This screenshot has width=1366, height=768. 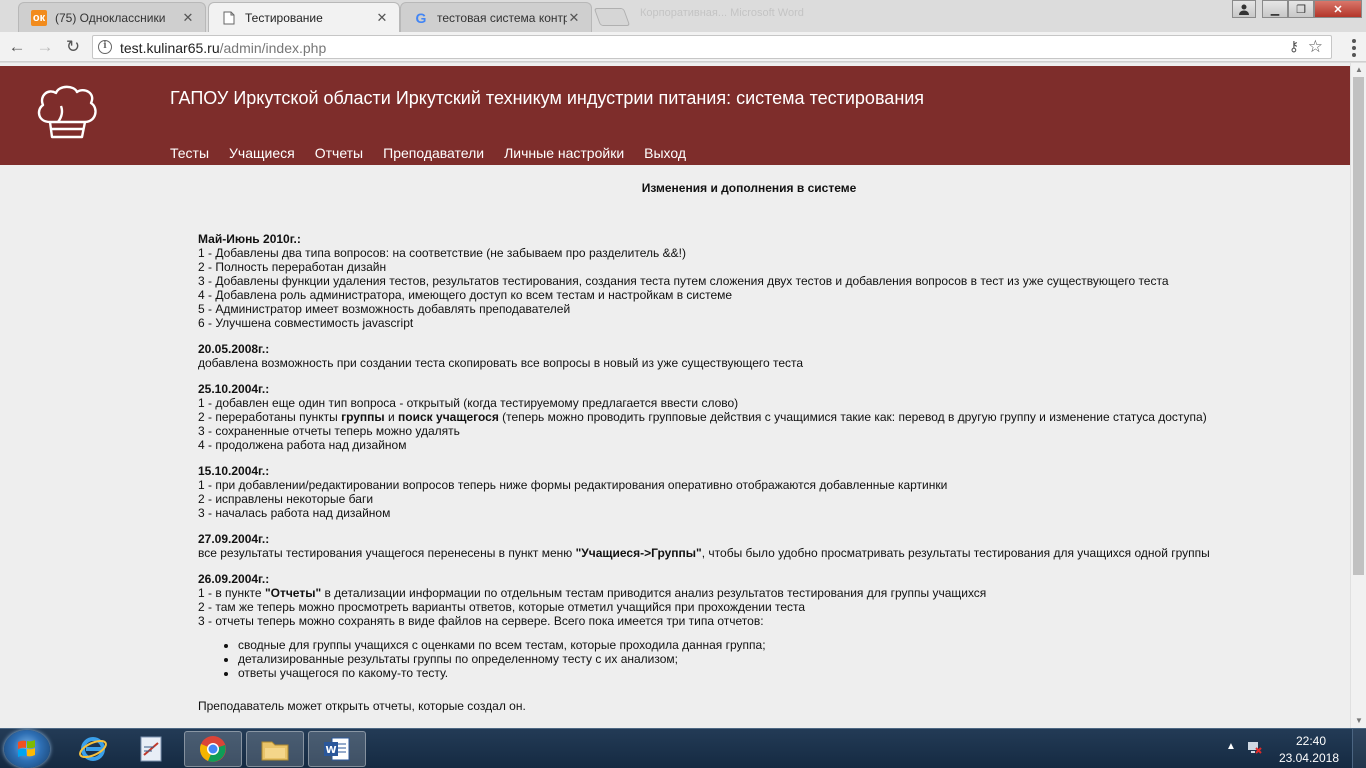 I want to click on google-icon: G, so click(x=421, y=17).